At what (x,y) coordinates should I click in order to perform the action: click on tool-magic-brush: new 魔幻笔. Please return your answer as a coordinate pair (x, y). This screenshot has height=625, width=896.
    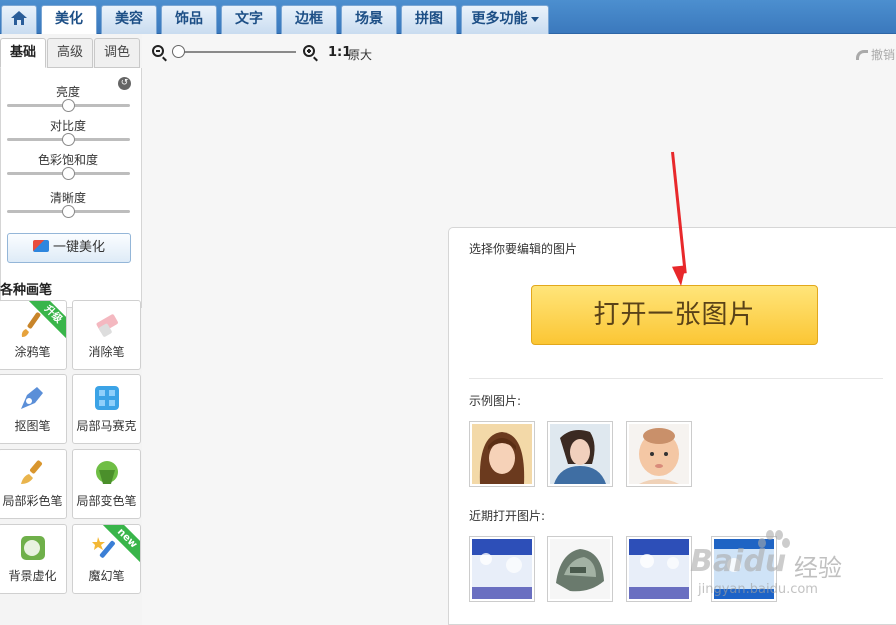
    Looking at the image, I should click on (106, 559).